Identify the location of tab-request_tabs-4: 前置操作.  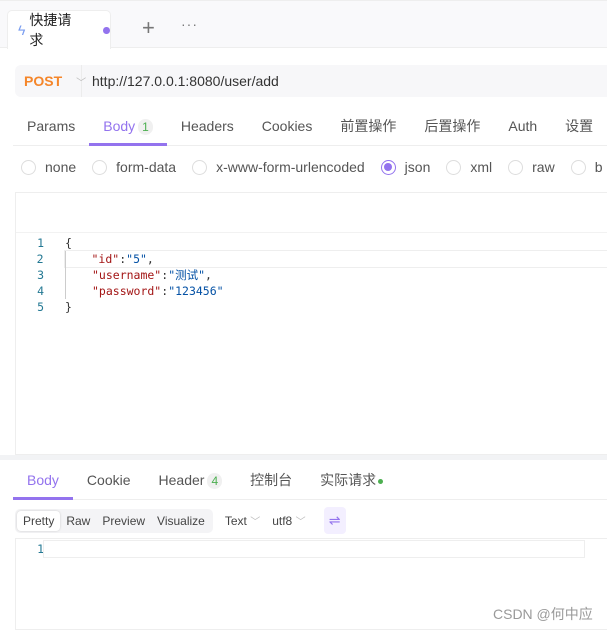
(368, 128).